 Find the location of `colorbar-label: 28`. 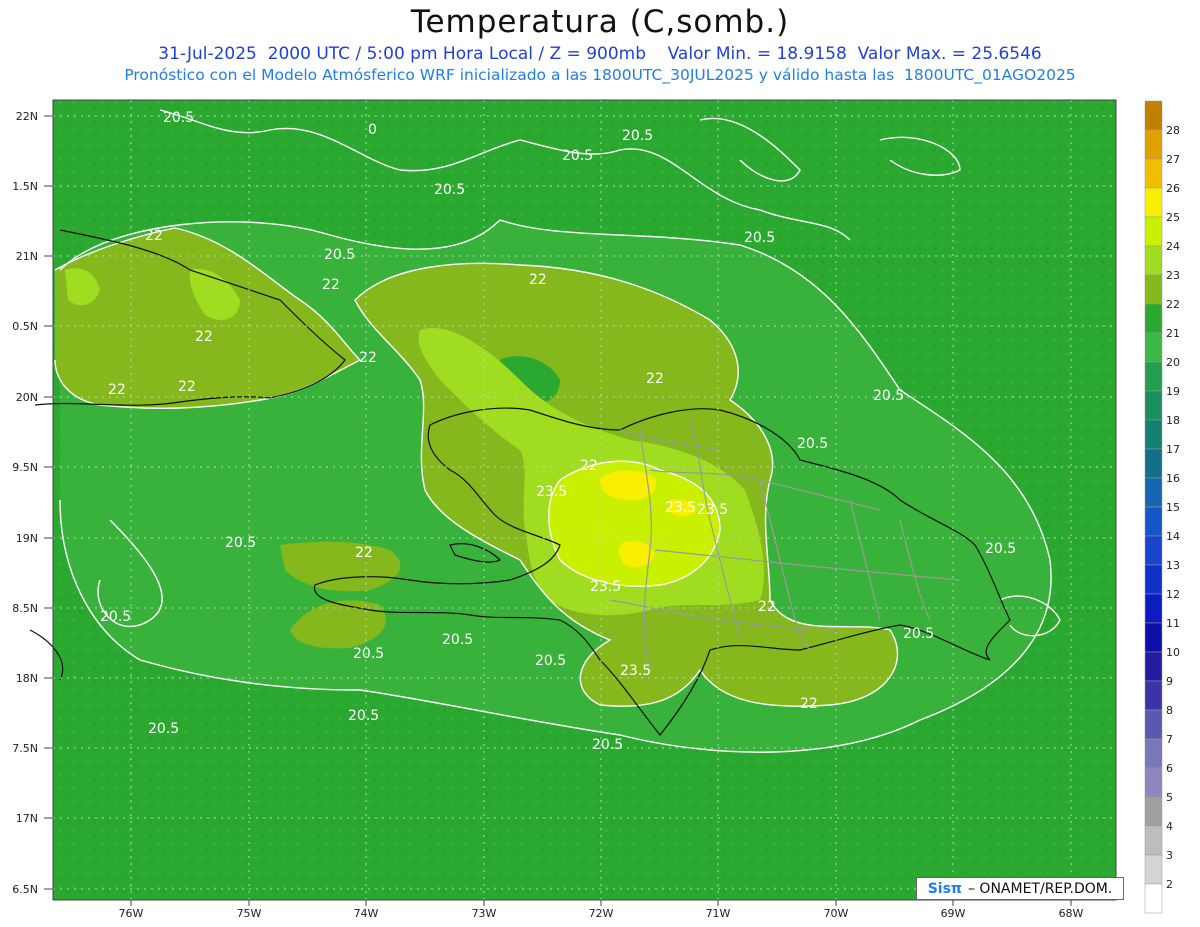

colorbar-label: 28 is located at coordinates (1173, 130).